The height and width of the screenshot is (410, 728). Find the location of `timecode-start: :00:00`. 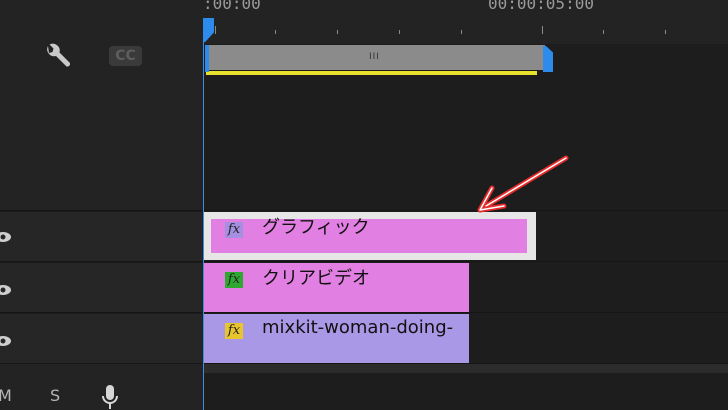

timecode-start: :00:00 is located at coordinates (232, 6).